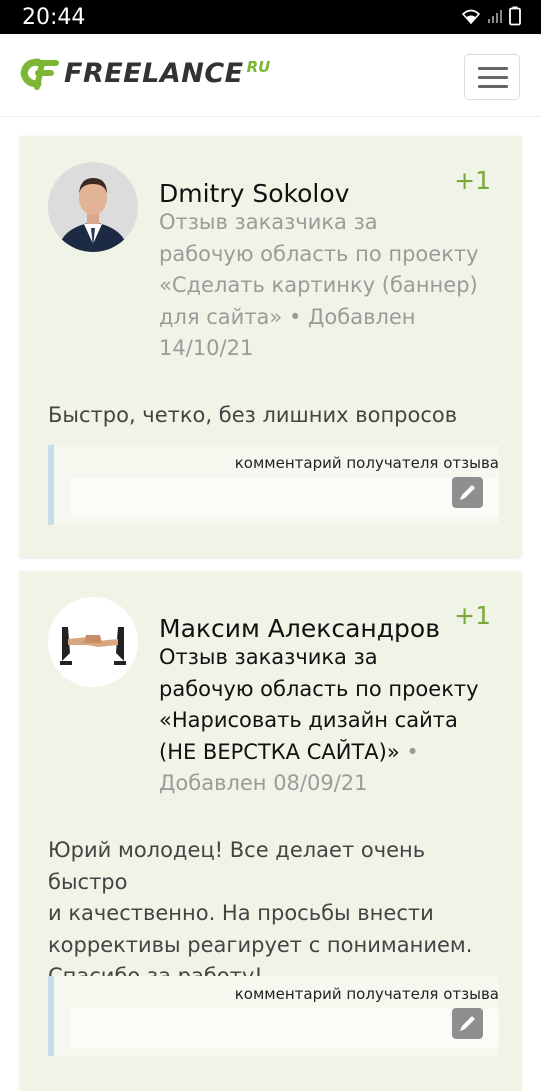 This screenshot has width=541, height=1091. Describe the element at coordinates (263, 783) in the screenshot. I see `meta-date: Добавлен 08/09/21` at that location.